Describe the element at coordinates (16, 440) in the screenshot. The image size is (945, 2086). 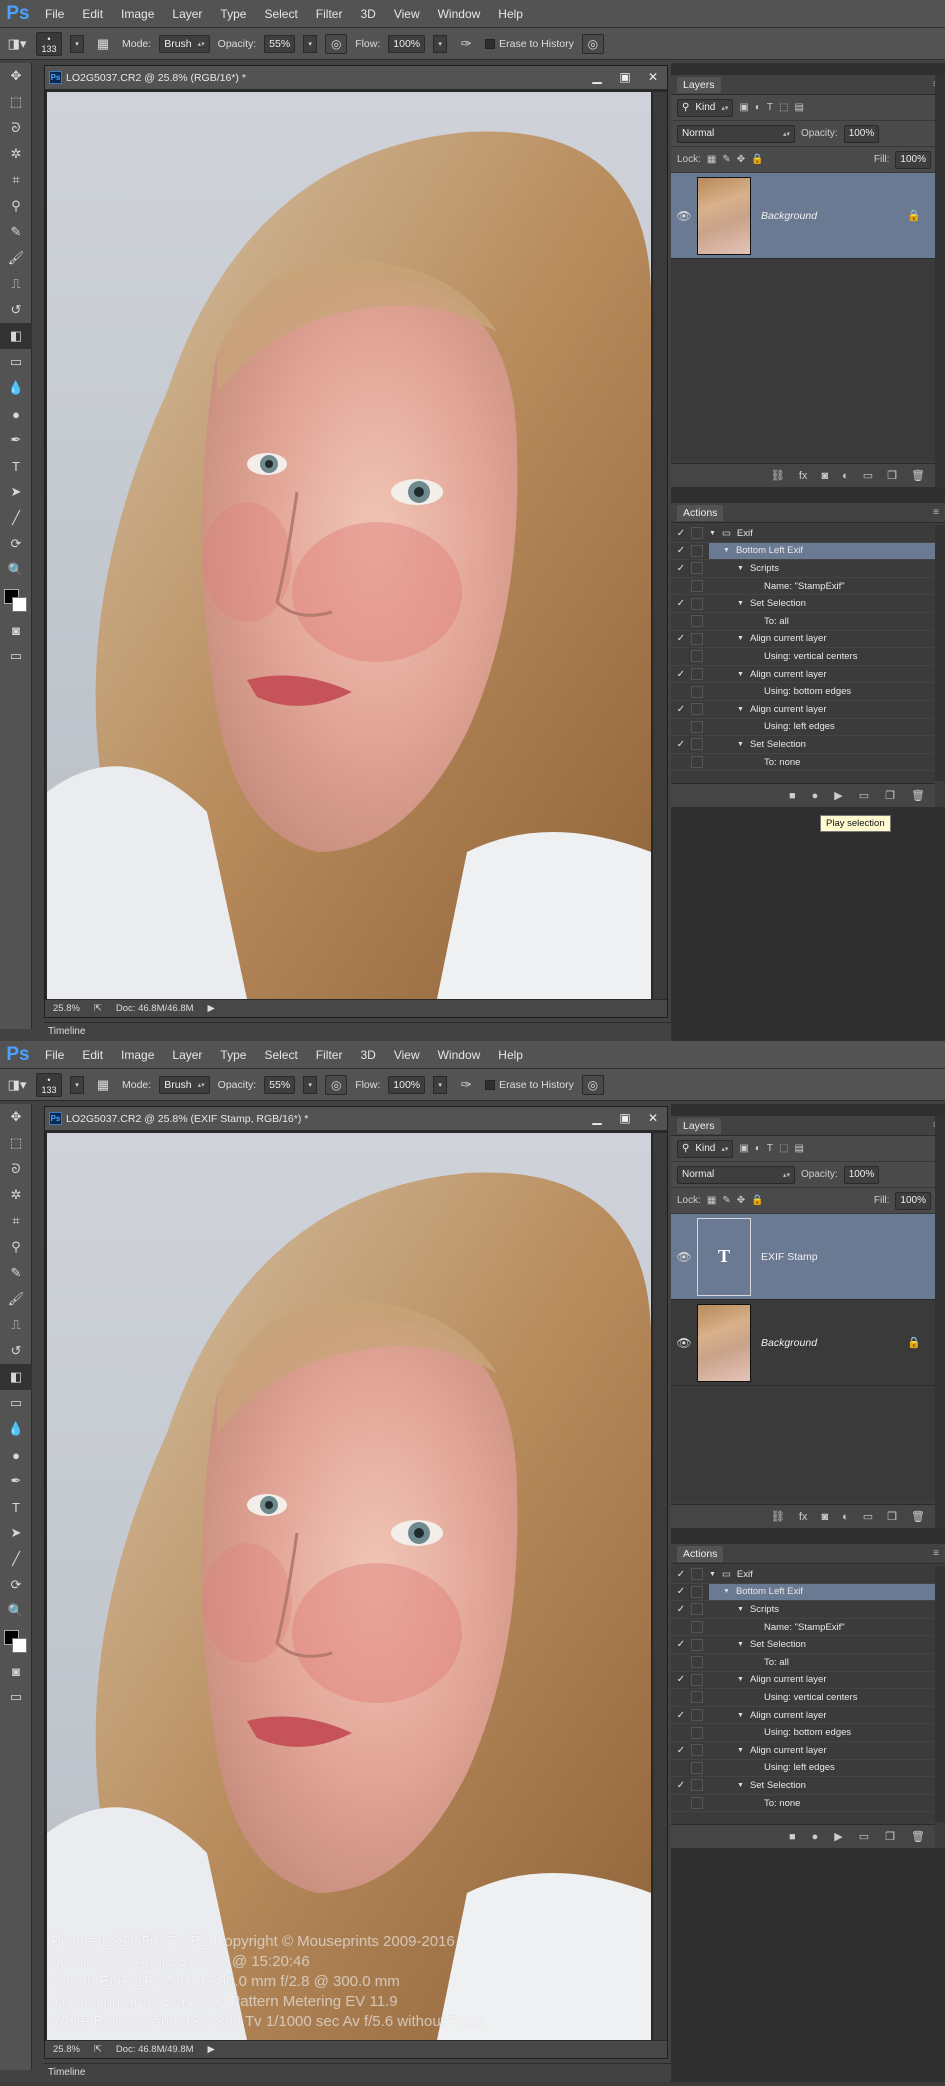
I see `pen-tool-icon: ✒` at that location.